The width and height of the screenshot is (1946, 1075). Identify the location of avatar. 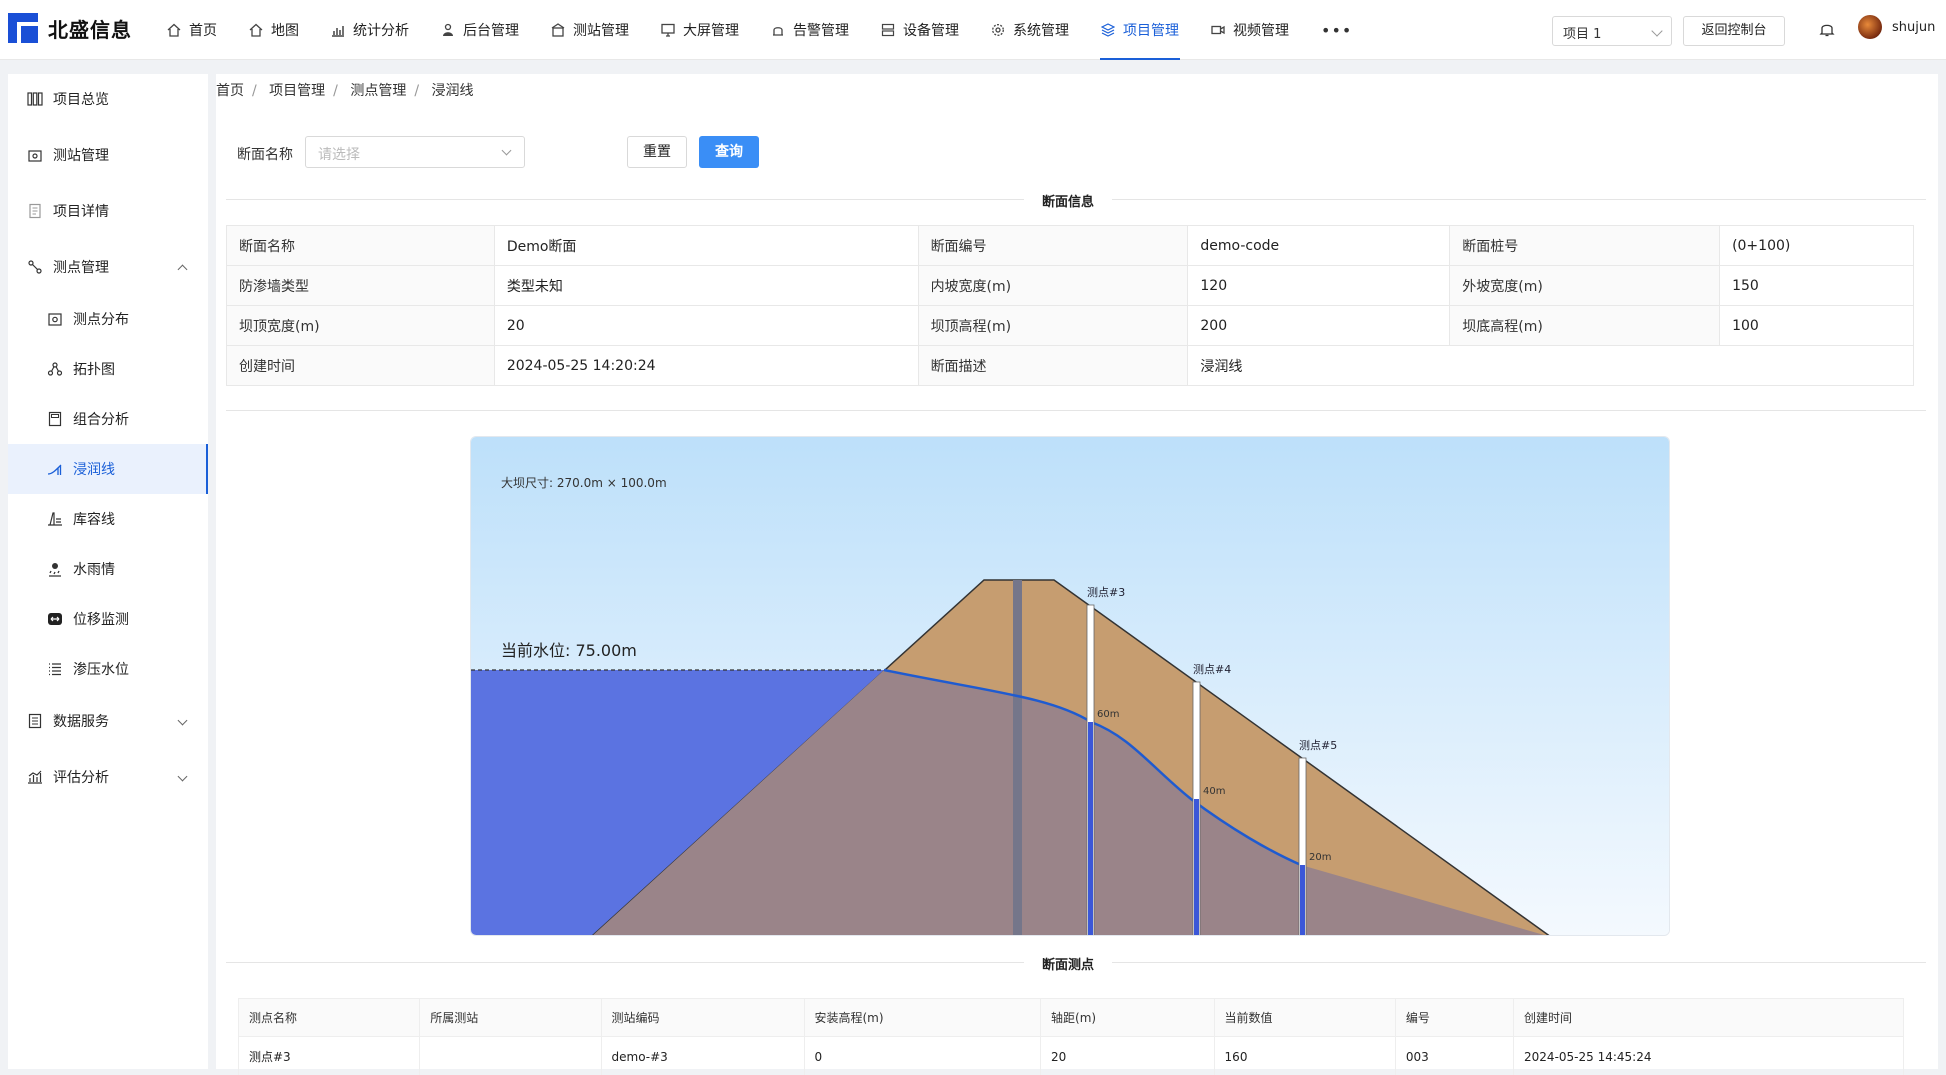
(1870, 27).